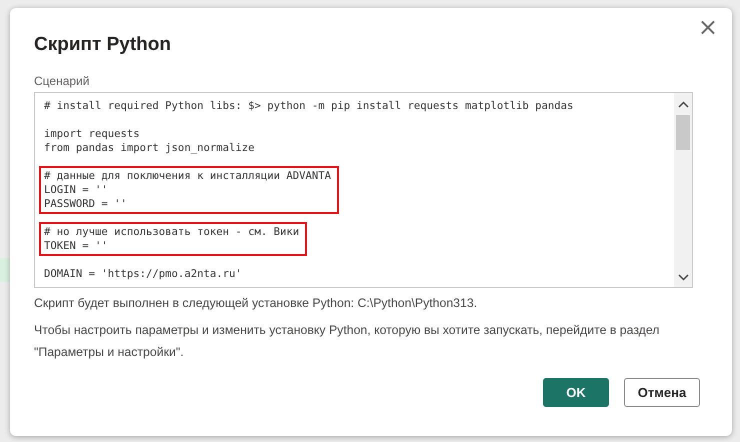  Describe the element at coordinates (143, 274) in the screenshot. I see `code-line: DOMAIN = 'https://pmo.a2nta.ru'` at that location.